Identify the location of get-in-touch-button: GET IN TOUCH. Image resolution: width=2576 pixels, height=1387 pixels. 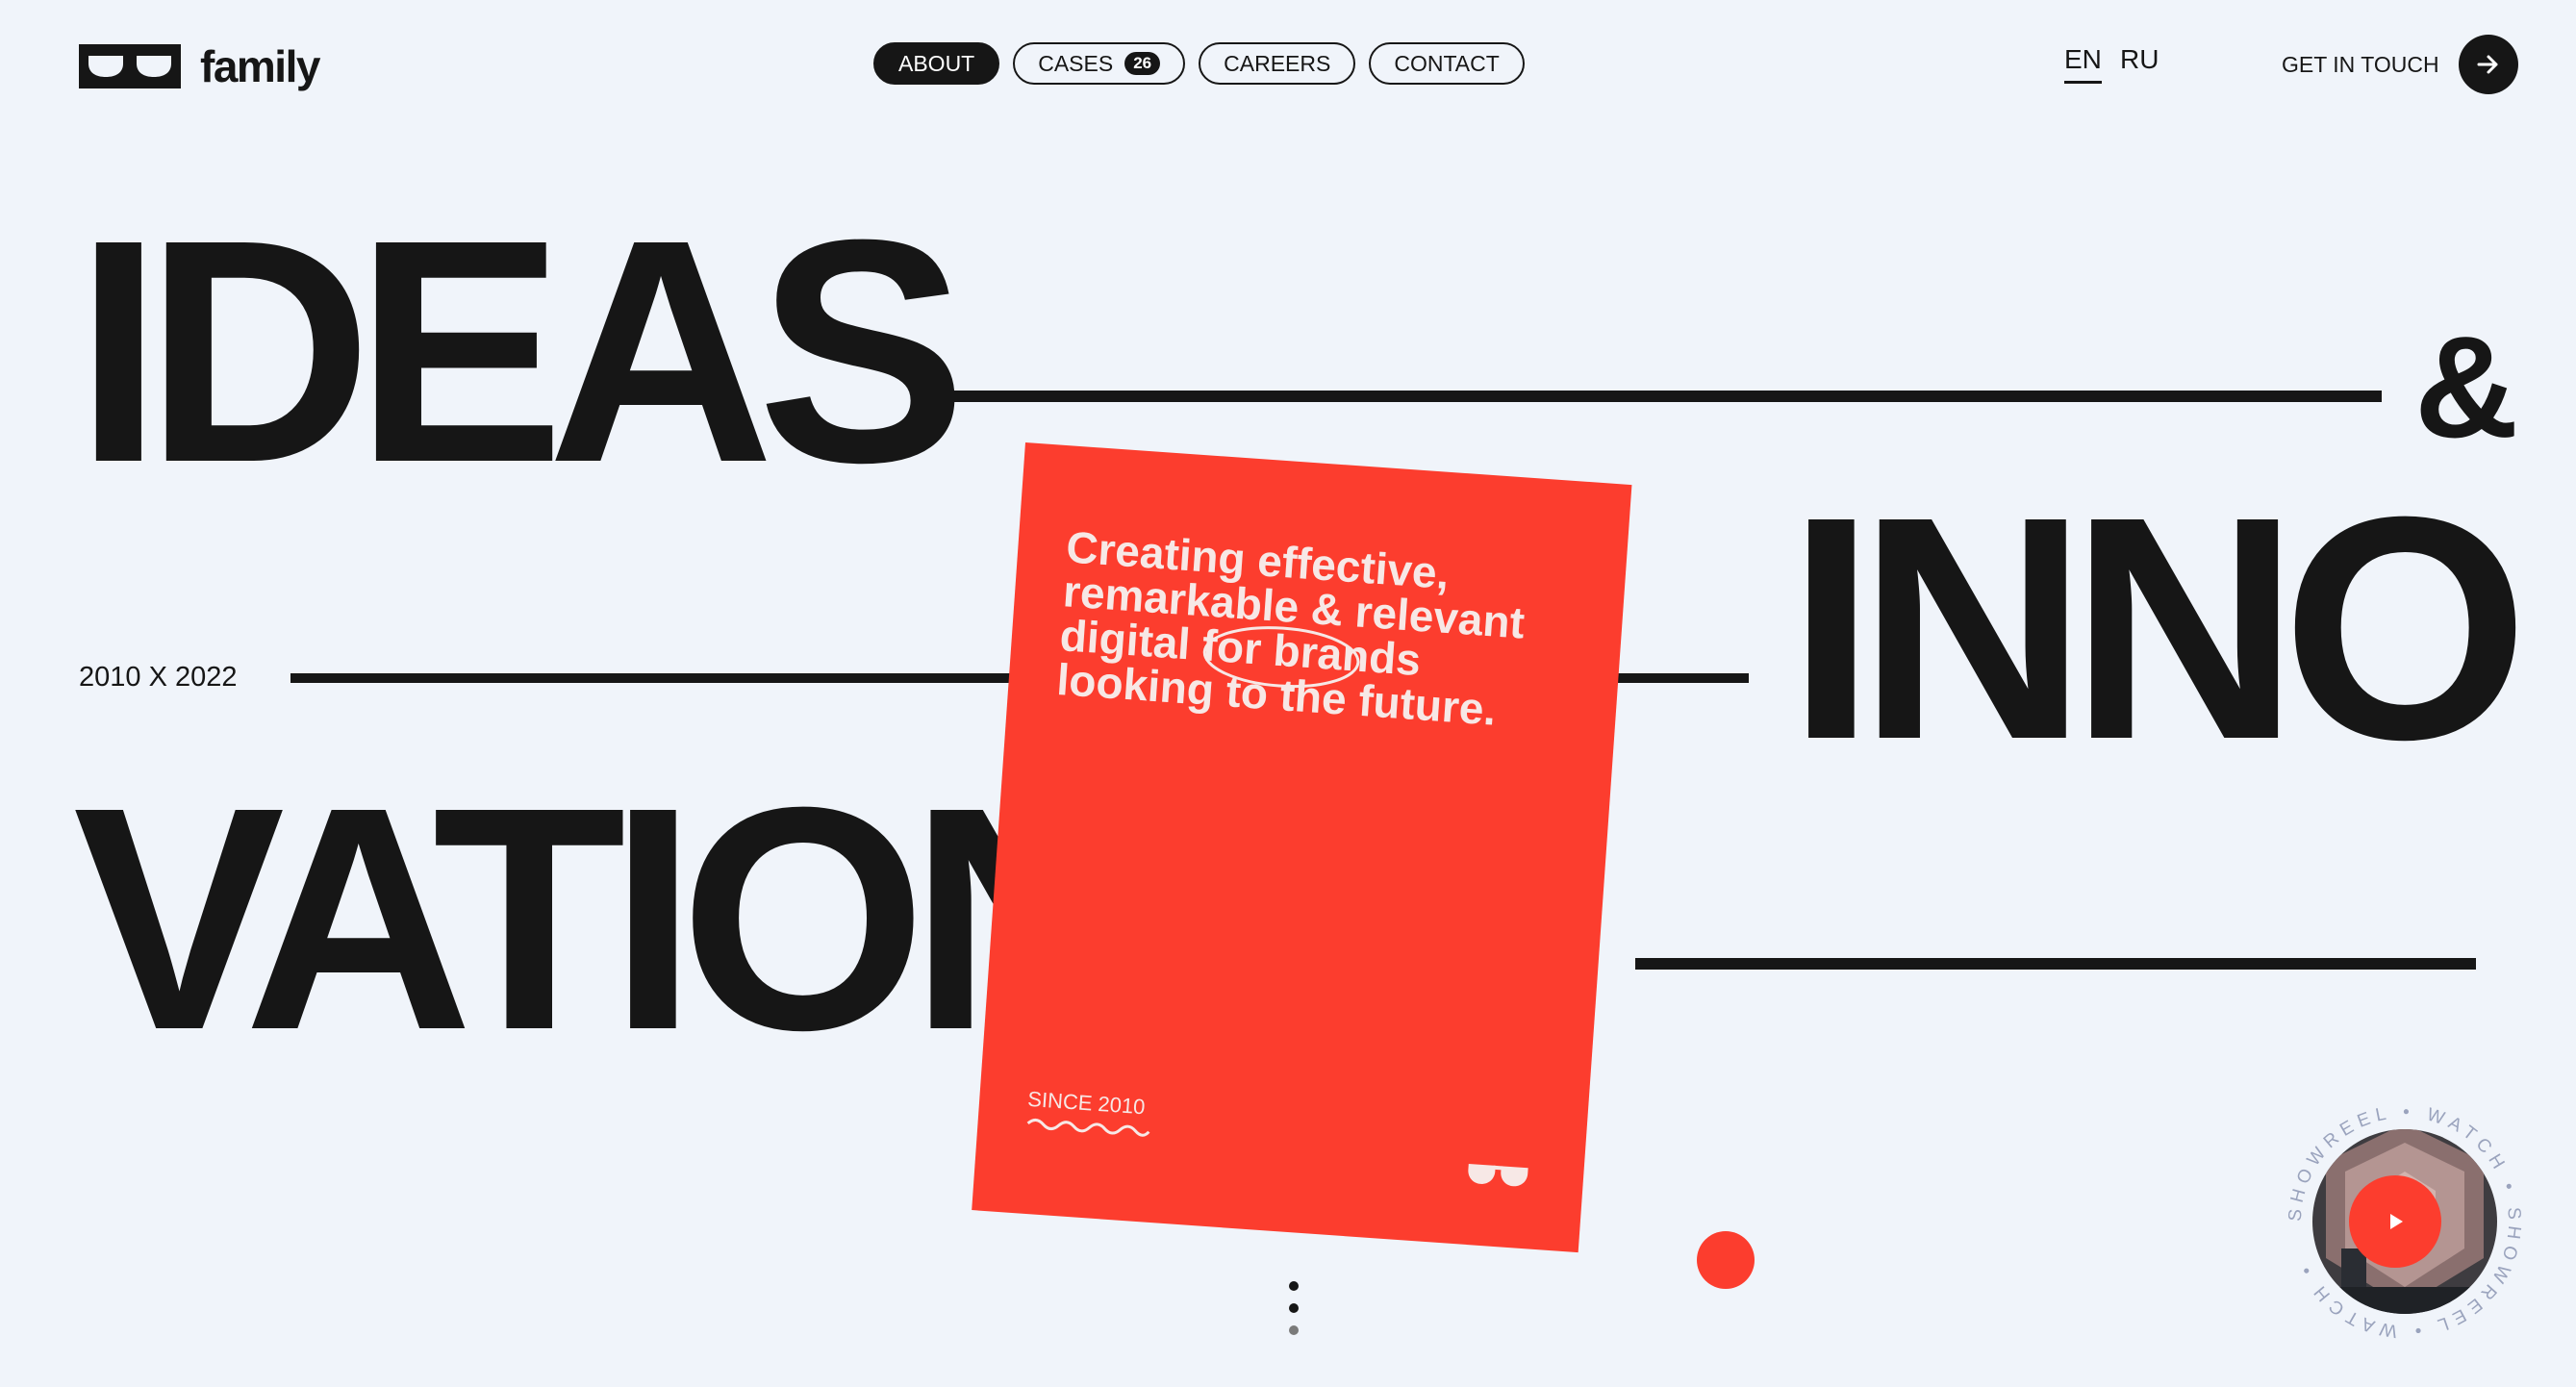
(2400, 64).